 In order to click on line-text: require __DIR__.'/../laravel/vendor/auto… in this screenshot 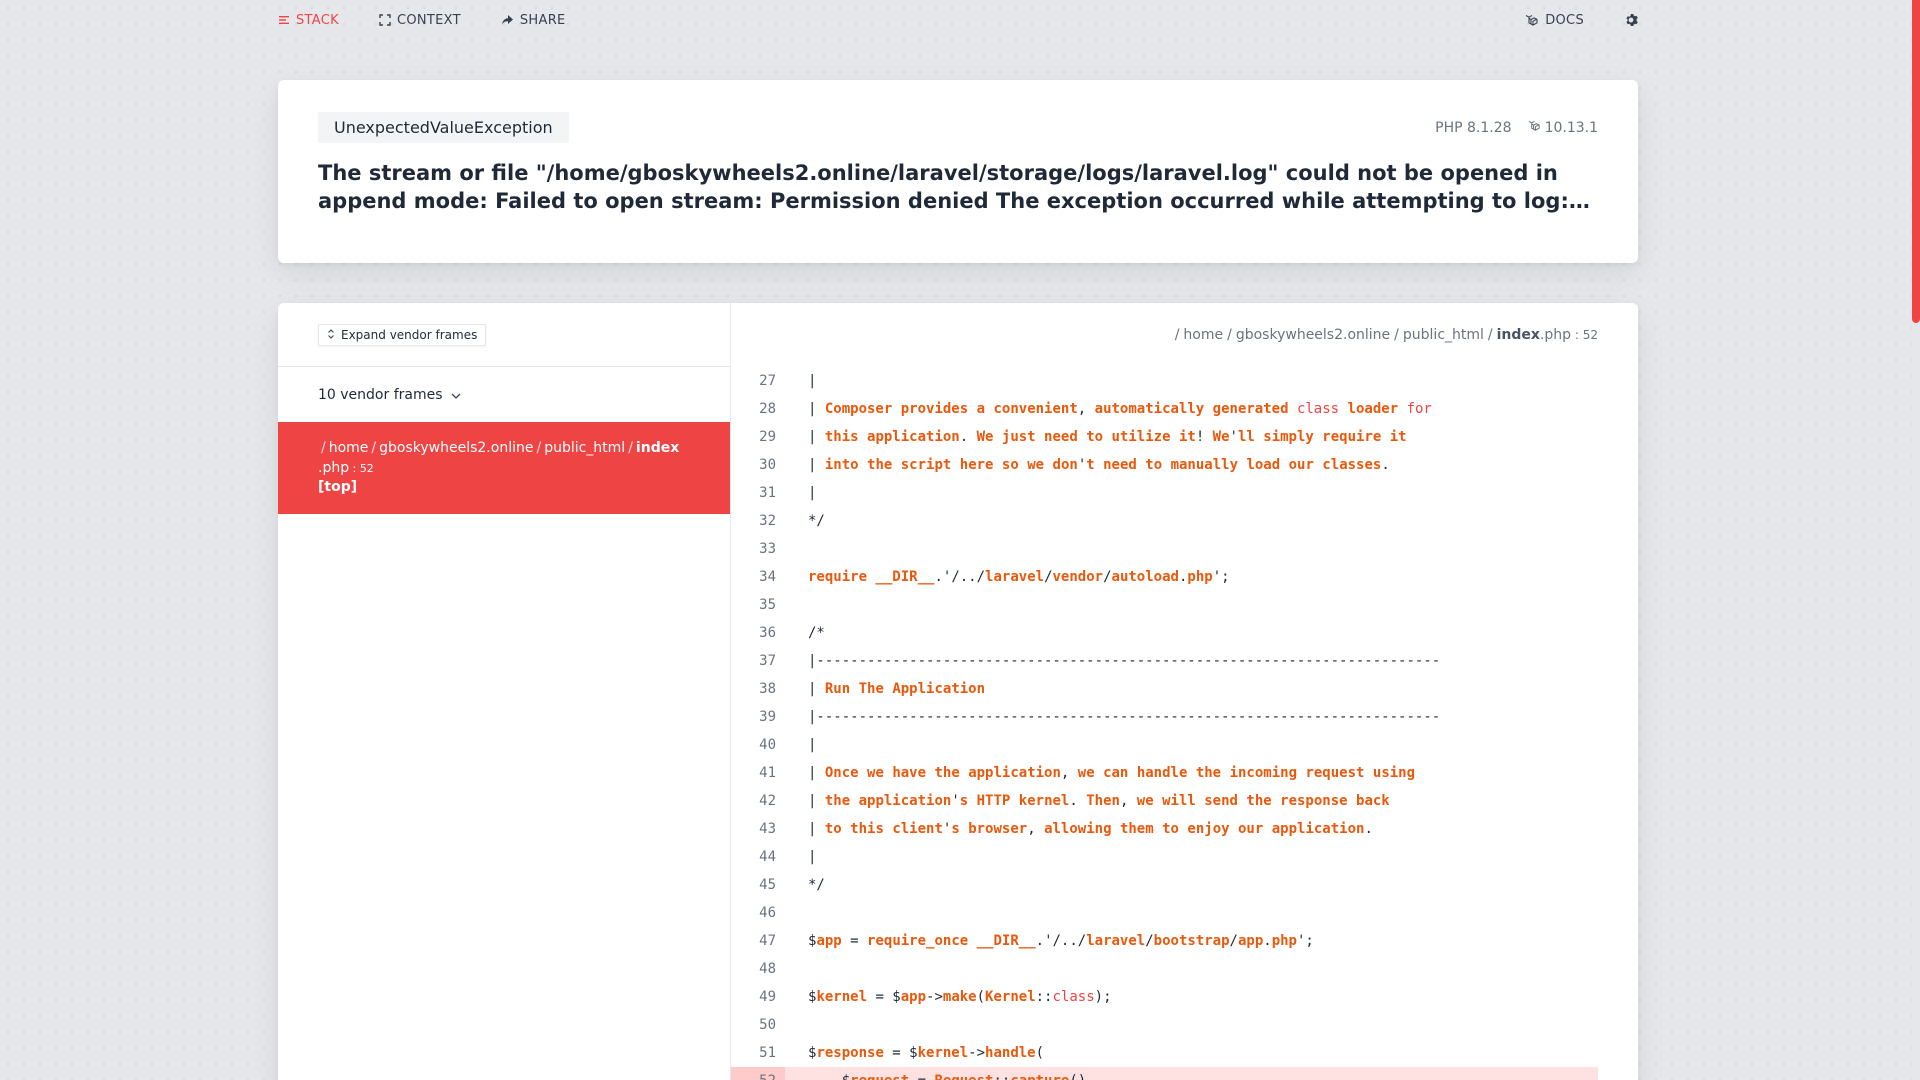, I will do `click(1019, 577)`.